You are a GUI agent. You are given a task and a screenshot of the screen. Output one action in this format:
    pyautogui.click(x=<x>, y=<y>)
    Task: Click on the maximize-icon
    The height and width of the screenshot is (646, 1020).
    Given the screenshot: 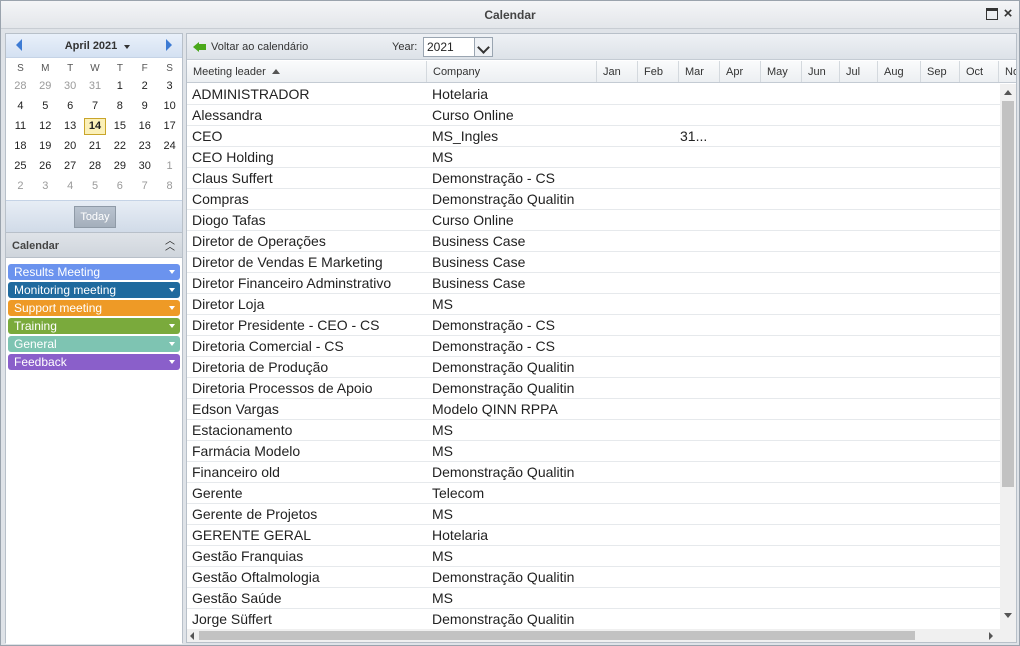 What is the action you would take?
    pyautogui.click(x=992, y=14)
    